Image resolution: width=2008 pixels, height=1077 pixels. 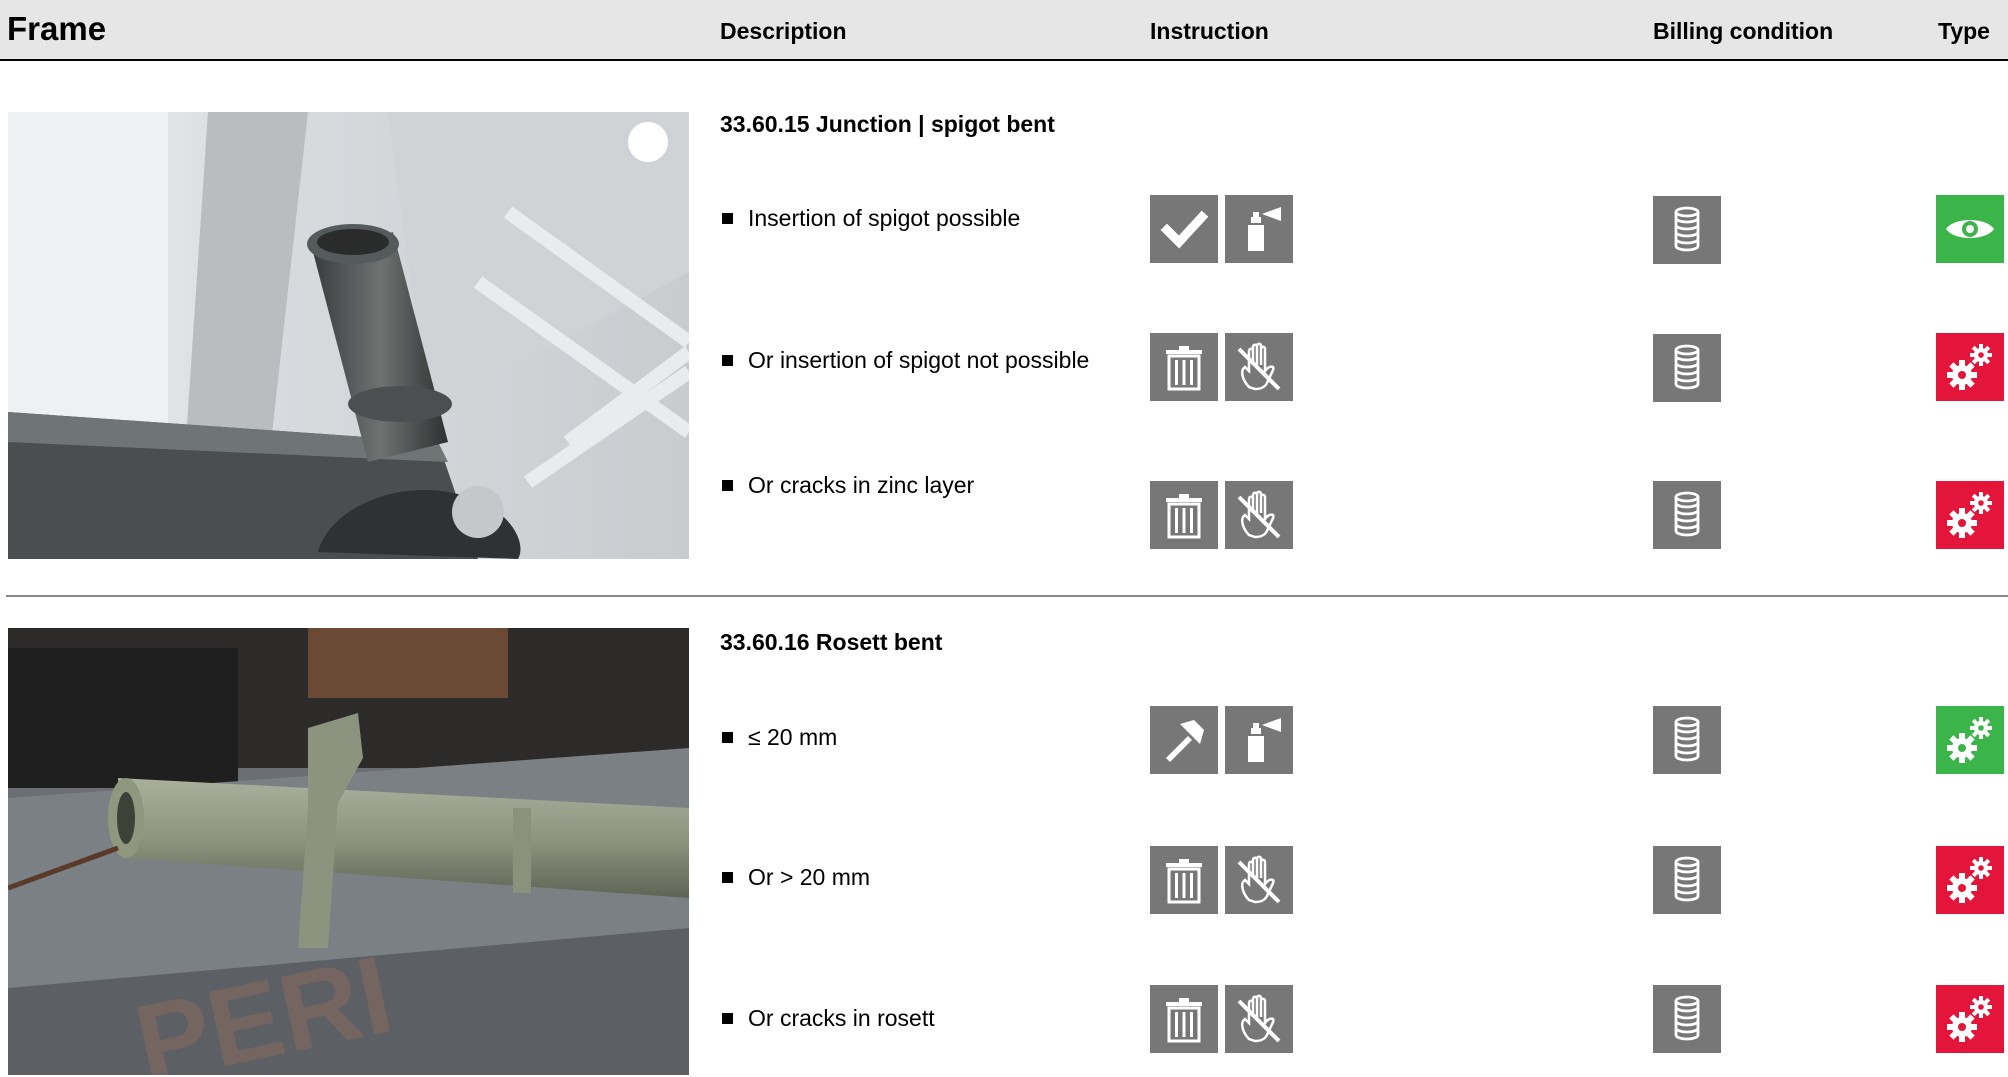 What do you see at coordinates (1209, 31) in the screenshot?
I see `header-instruction: Instruction` at bounding box center [1209, 31].